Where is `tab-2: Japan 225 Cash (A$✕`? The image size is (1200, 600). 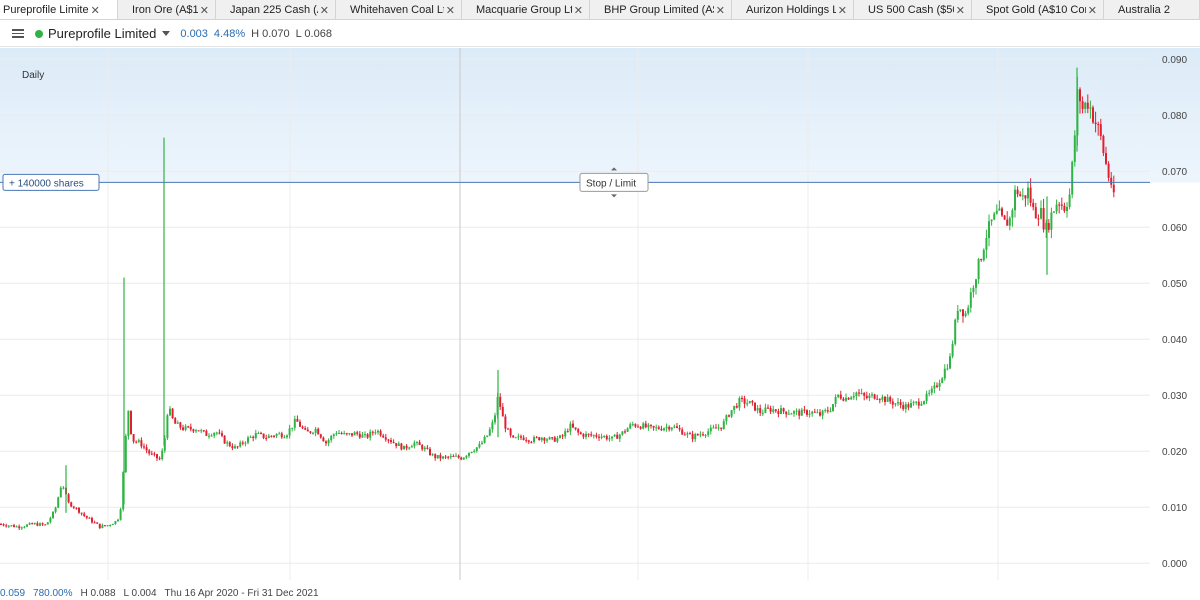
tab-2: Japan 225 Cash (A$✕ is located at coordinates (276, 9).